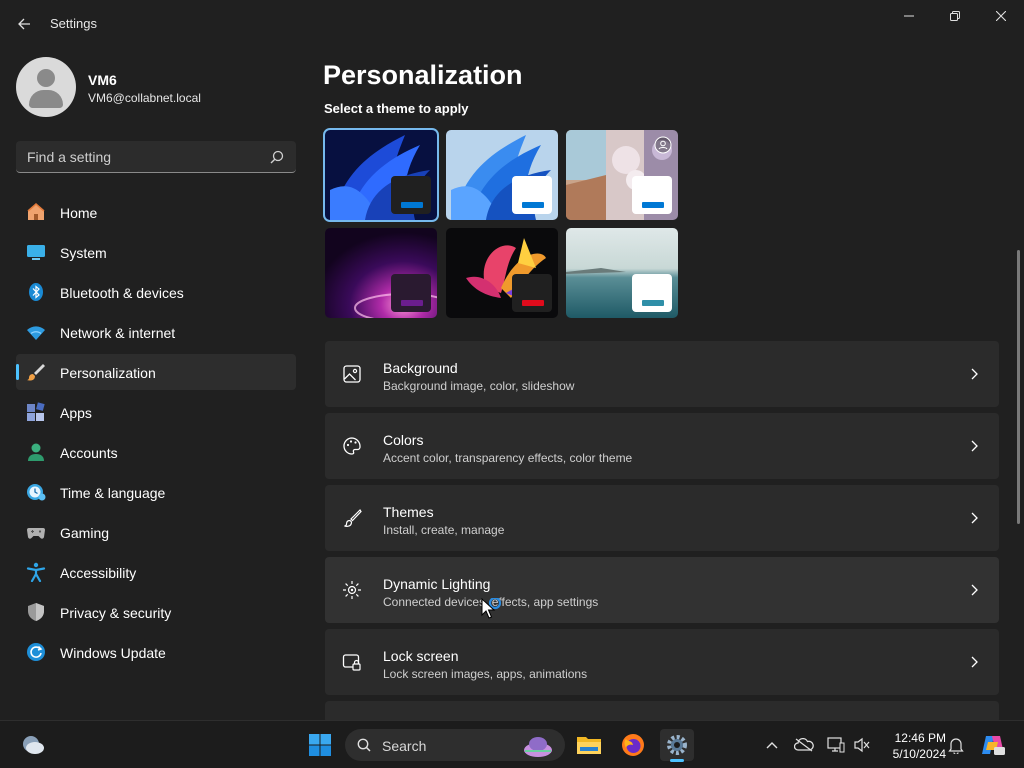 The image size is (1024, 768). I want to click on volume-icon, so click(862, 745).